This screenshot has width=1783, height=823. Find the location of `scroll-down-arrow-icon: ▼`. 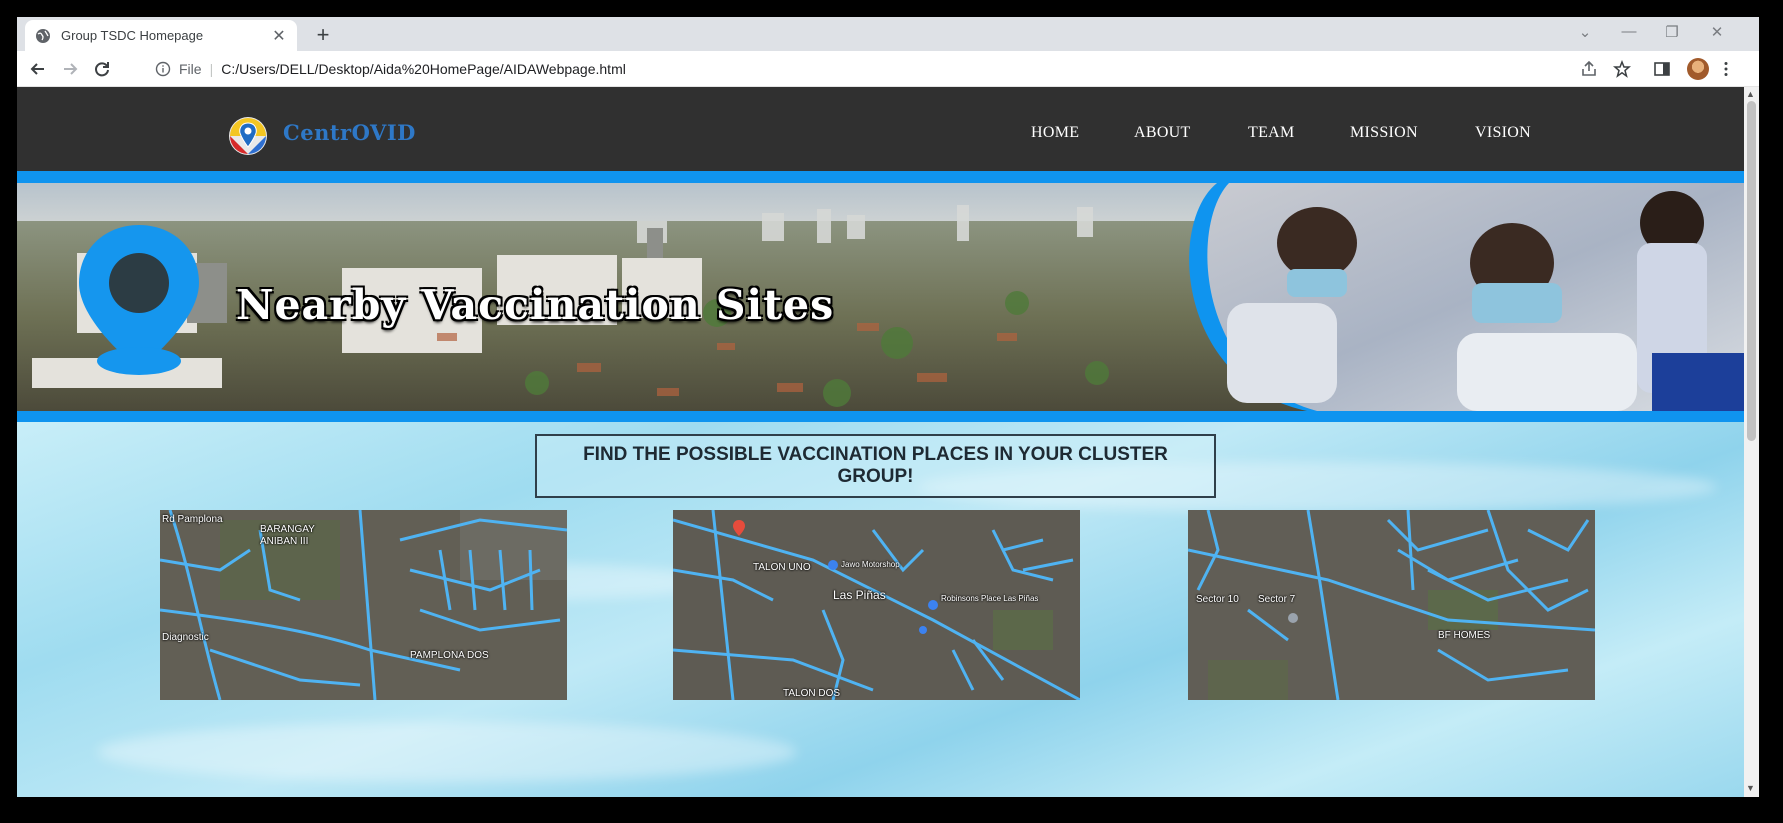

scroll-down-arrow-icon: ▼ is located at coordinates (1750, 788).